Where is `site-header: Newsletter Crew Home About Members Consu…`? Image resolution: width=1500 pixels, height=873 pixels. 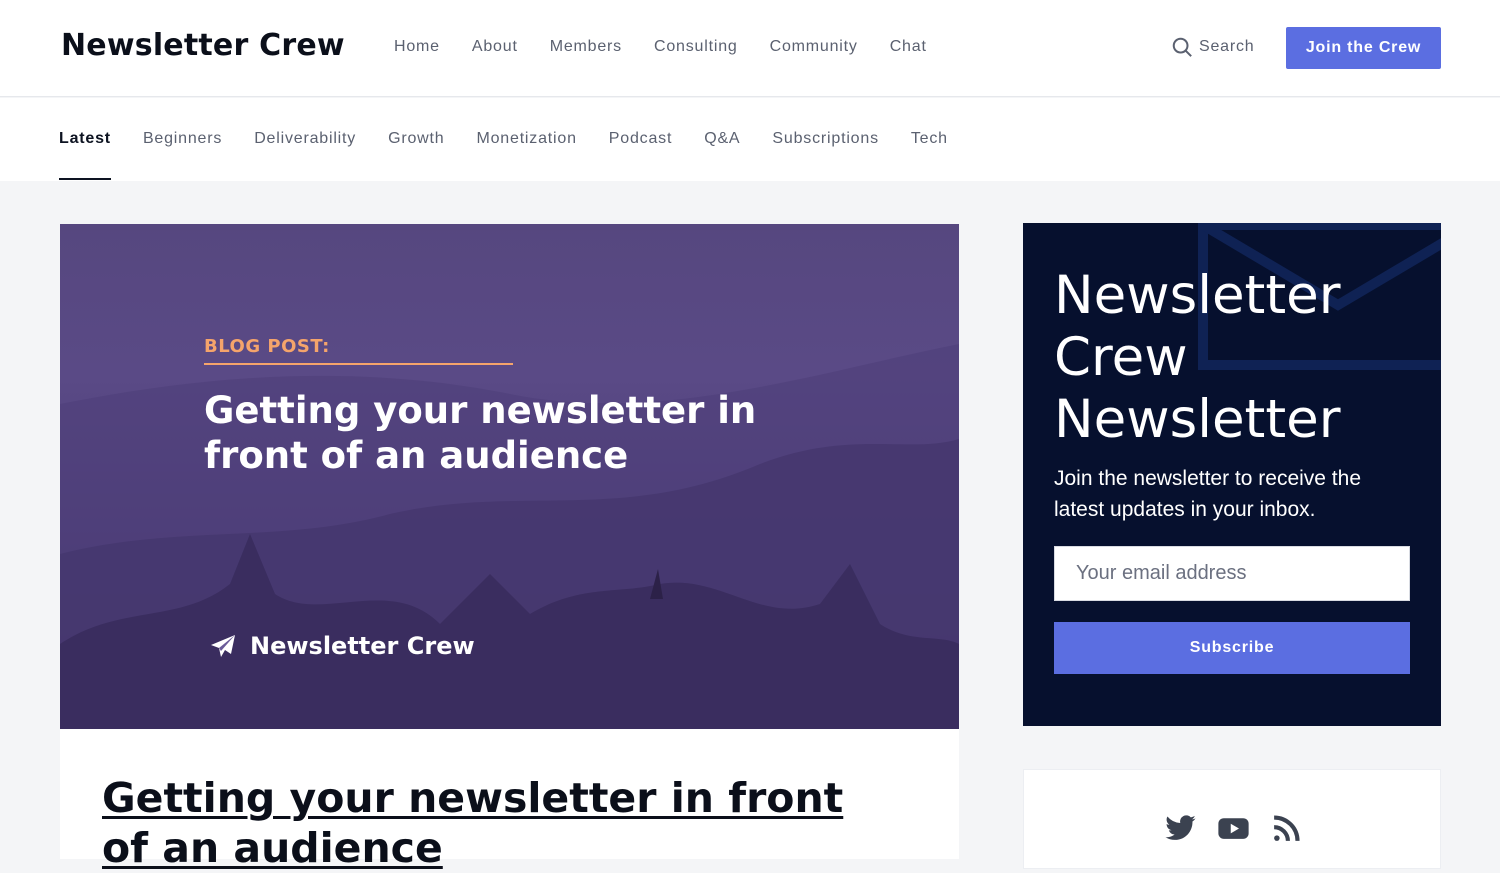
site-header: Newsletter Crew Home About Members Consu… is located at coordinates (750, 48).